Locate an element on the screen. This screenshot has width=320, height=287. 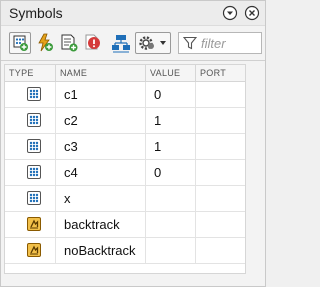
table-row: c1 0 is located at coordinates (125, 95).